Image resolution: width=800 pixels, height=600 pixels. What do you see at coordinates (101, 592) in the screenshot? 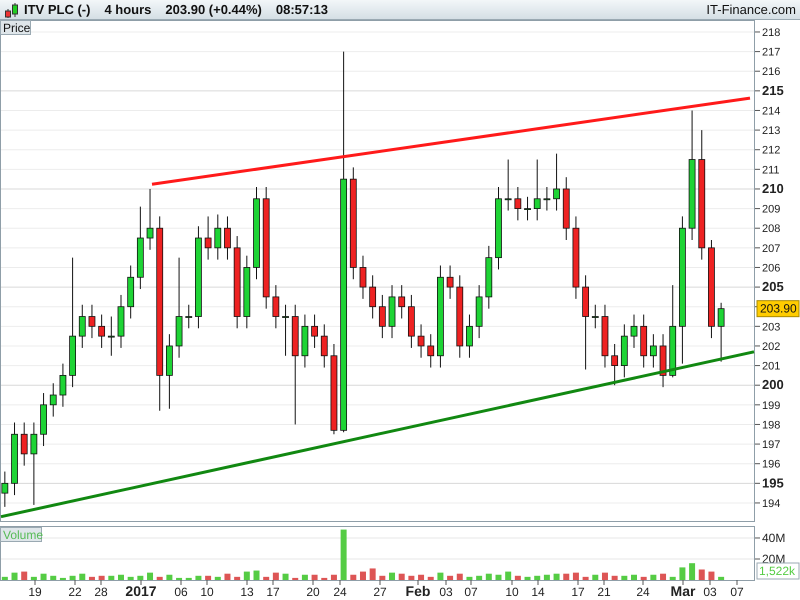
I see `axis-label: 28` at bounding box center [101, 592].